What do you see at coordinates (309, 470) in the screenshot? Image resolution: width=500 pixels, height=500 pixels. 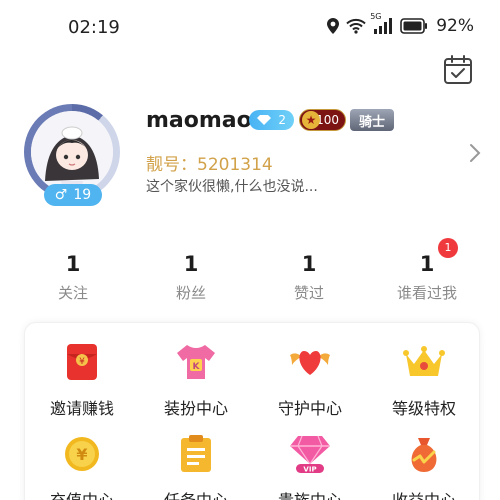 I see `svg-text: VIP` at bounding box center [309, 470].